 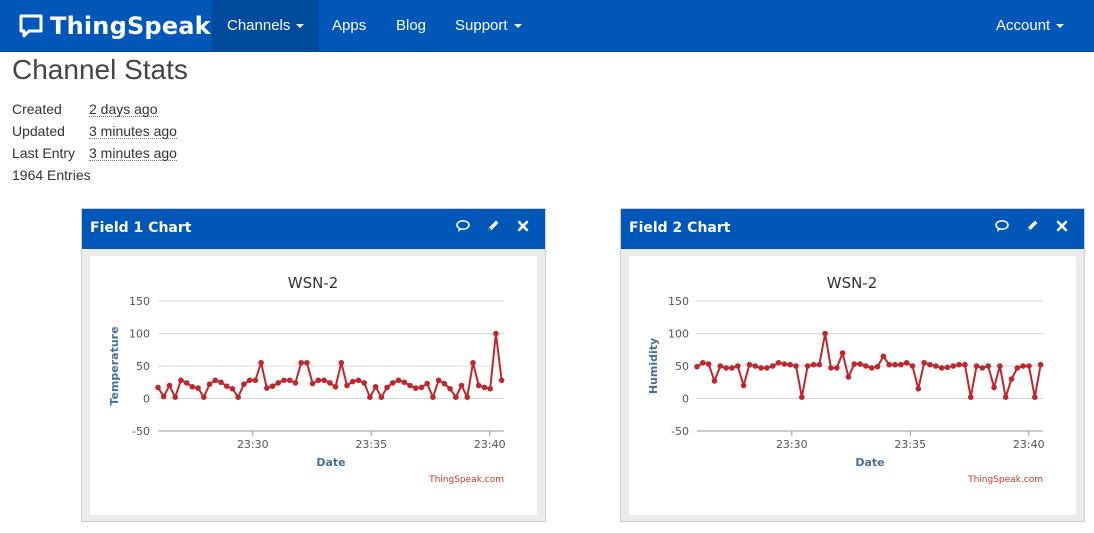 I want to click on nav-support-label: Support, so click(x=481, y=25).